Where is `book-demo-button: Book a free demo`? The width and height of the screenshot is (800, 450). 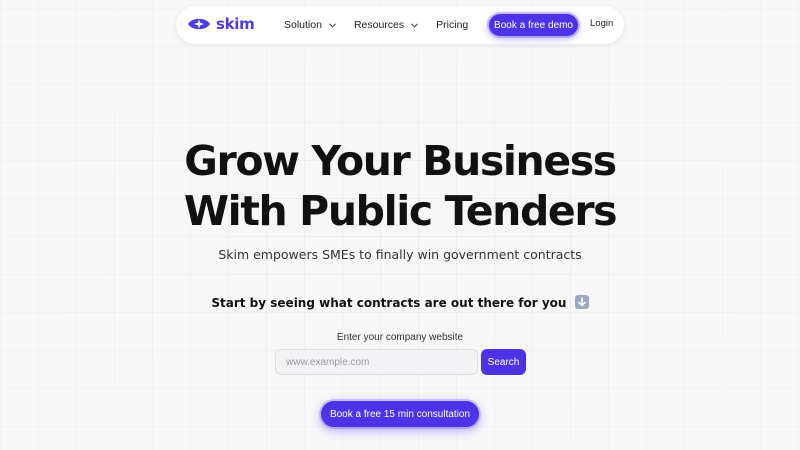
book-demo-button: Book a free demo is located at coordinates (533, 25).